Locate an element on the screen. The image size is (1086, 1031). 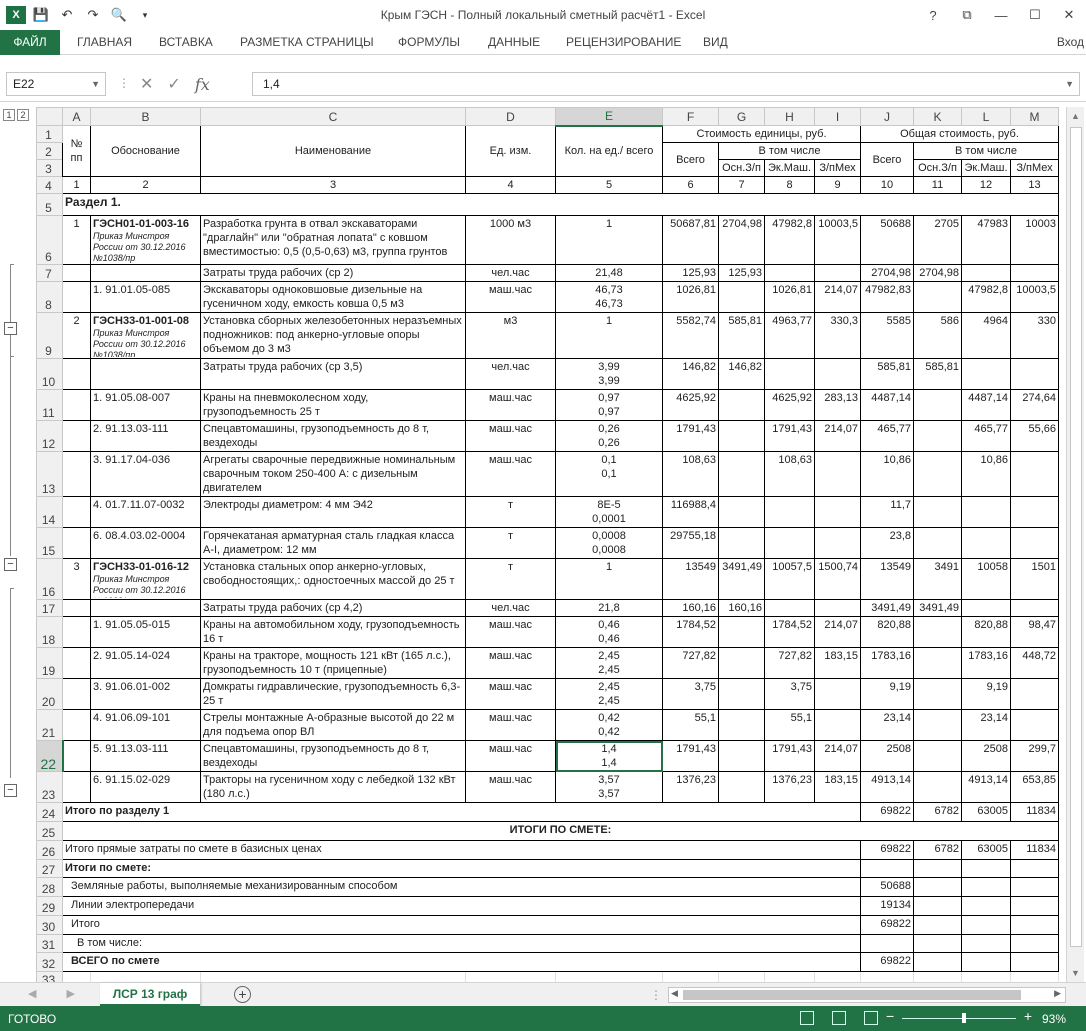
row-header: 4 is located at coordinates (49, 185).